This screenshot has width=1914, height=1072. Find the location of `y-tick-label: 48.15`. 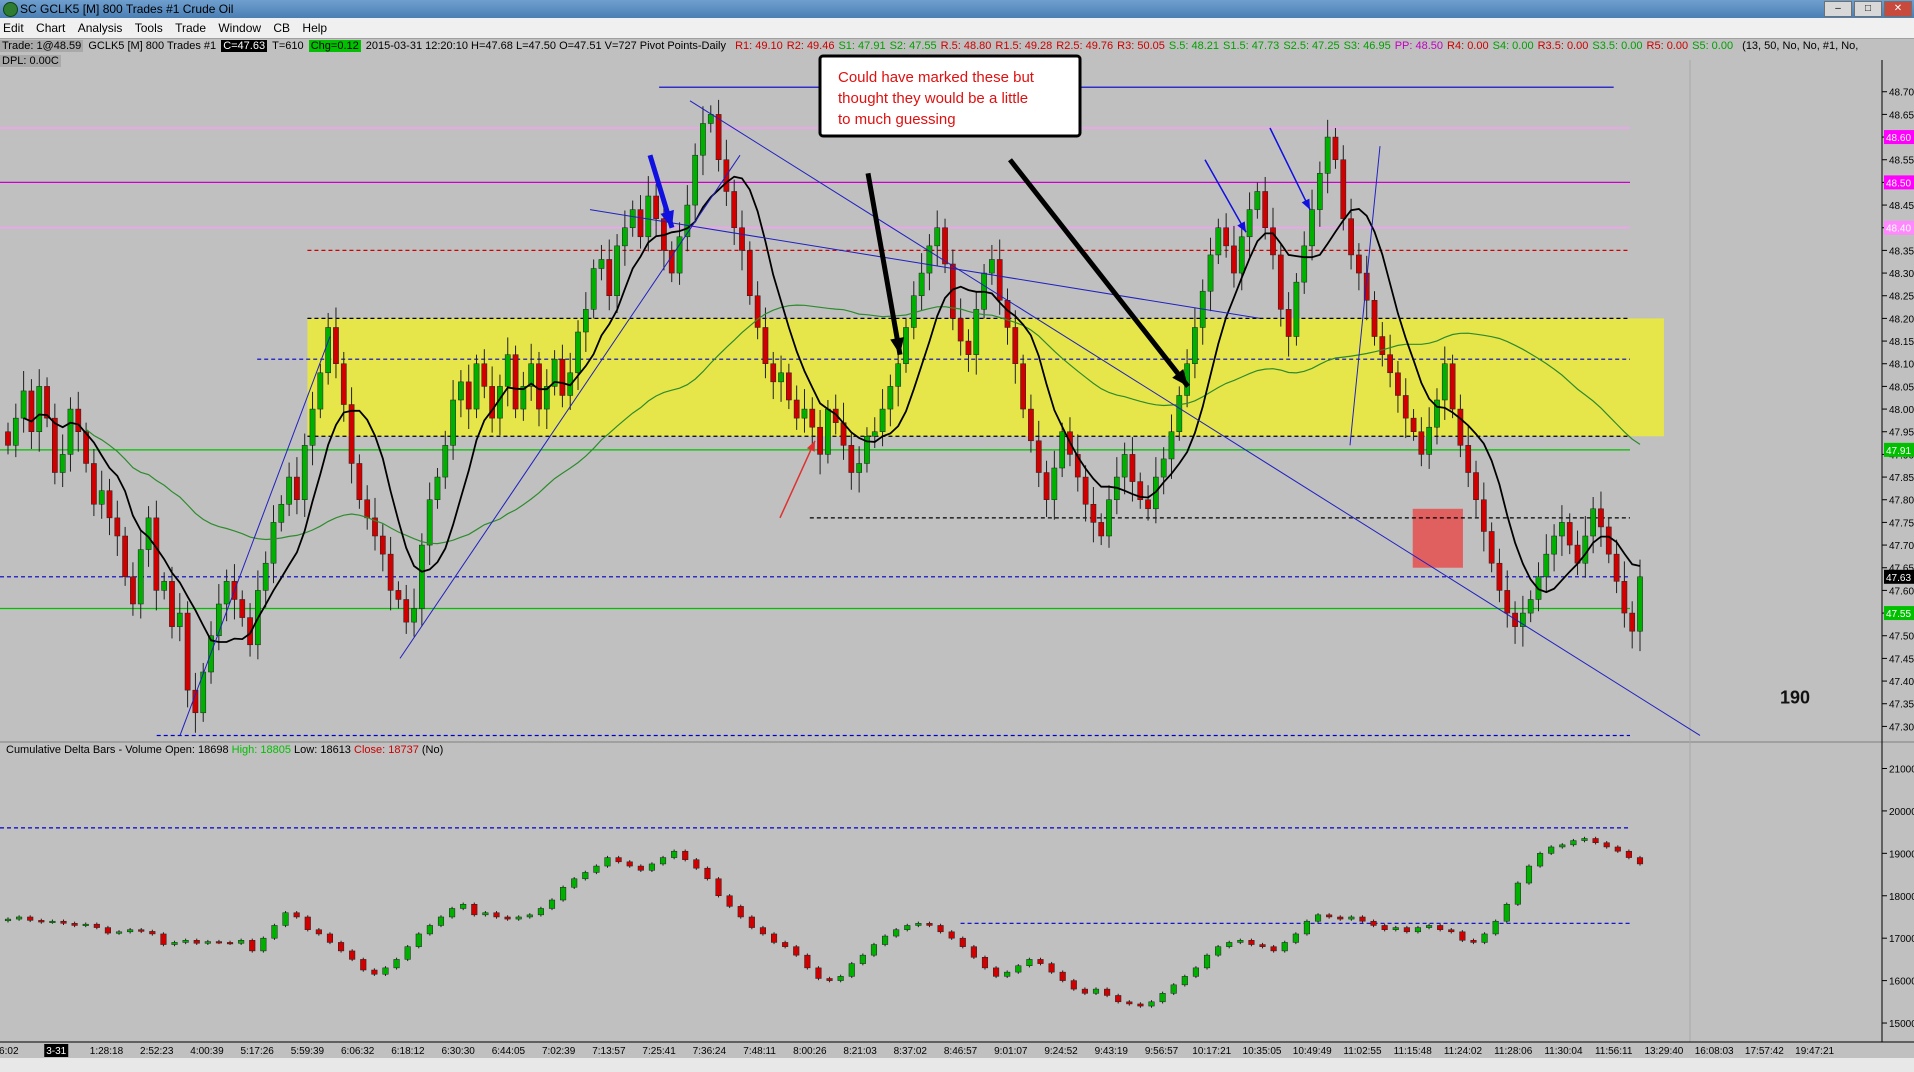

y-tick-label: 48.15 is located at coordinates (1901, 342).